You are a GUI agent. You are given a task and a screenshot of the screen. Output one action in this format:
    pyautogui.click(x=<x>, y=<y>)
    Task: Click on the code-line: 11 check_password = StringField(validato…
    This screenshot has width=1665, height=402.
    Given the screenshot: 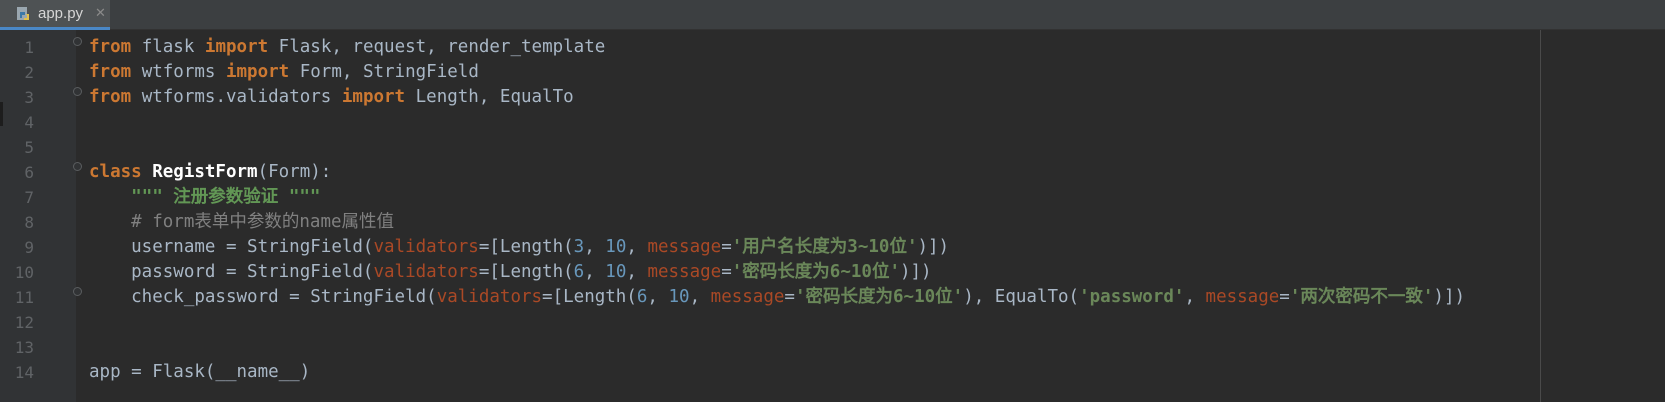 What is the action you would take?
    pyautogui.click(x=832, y=297)
    